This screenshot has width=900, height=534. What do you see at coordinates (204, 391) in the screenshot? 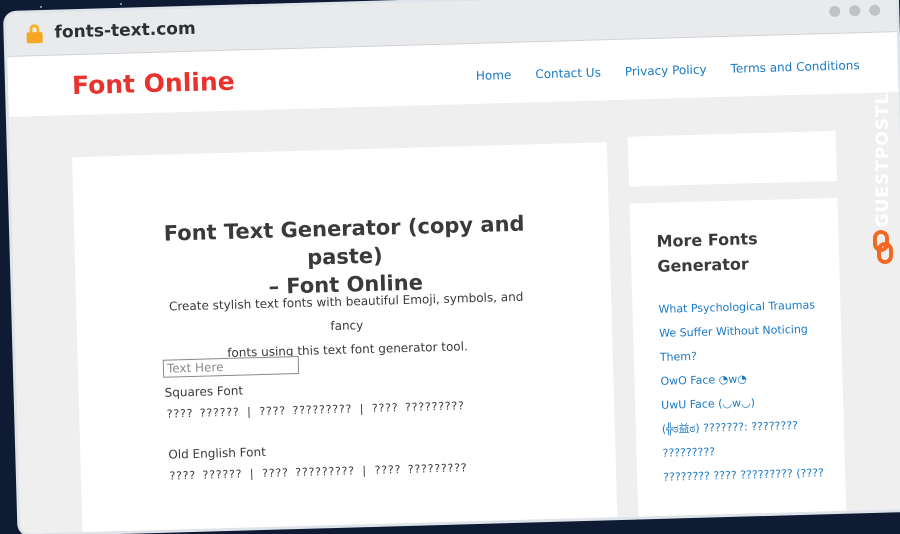
I see `font-name: Squares Font` at bounding box center [204, 391].